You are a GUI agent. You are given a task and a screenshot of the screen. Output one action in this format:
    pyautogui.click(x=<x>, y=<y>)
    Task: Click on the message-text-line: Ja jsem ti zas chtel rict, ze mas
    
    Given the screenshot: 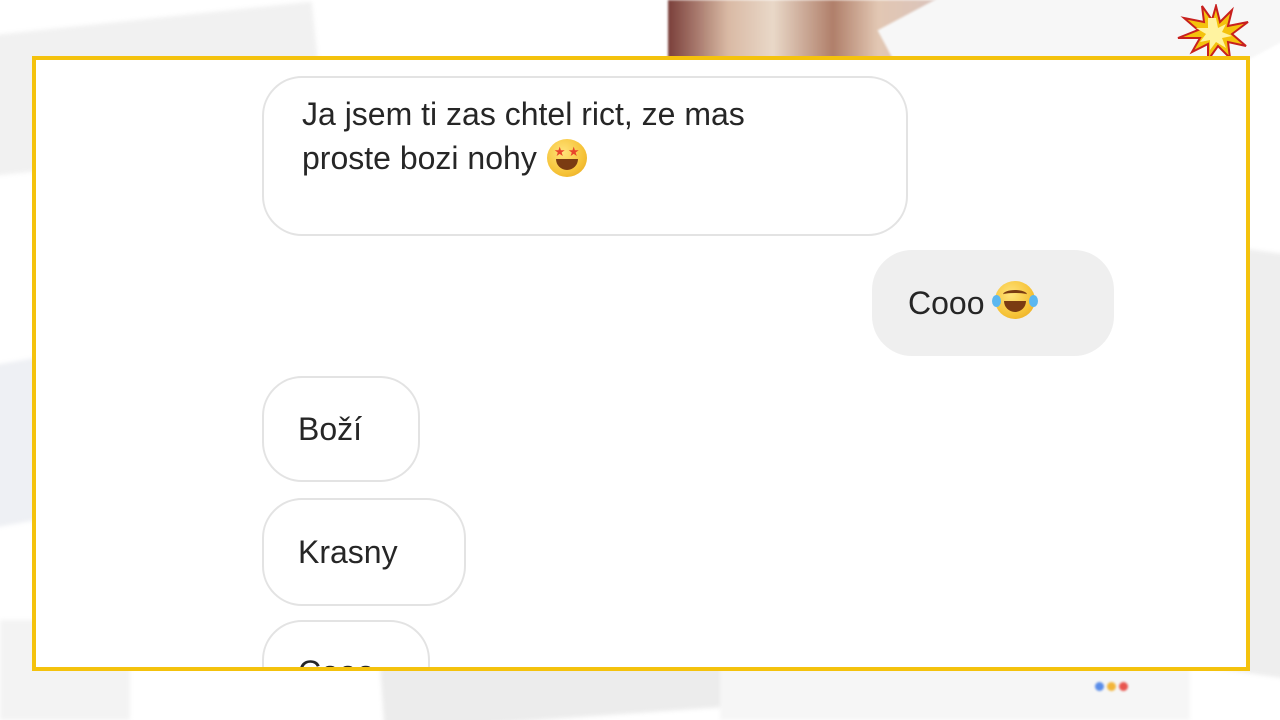 What is the action you would take?
    pyautogui.click(x=523, y=114)
    